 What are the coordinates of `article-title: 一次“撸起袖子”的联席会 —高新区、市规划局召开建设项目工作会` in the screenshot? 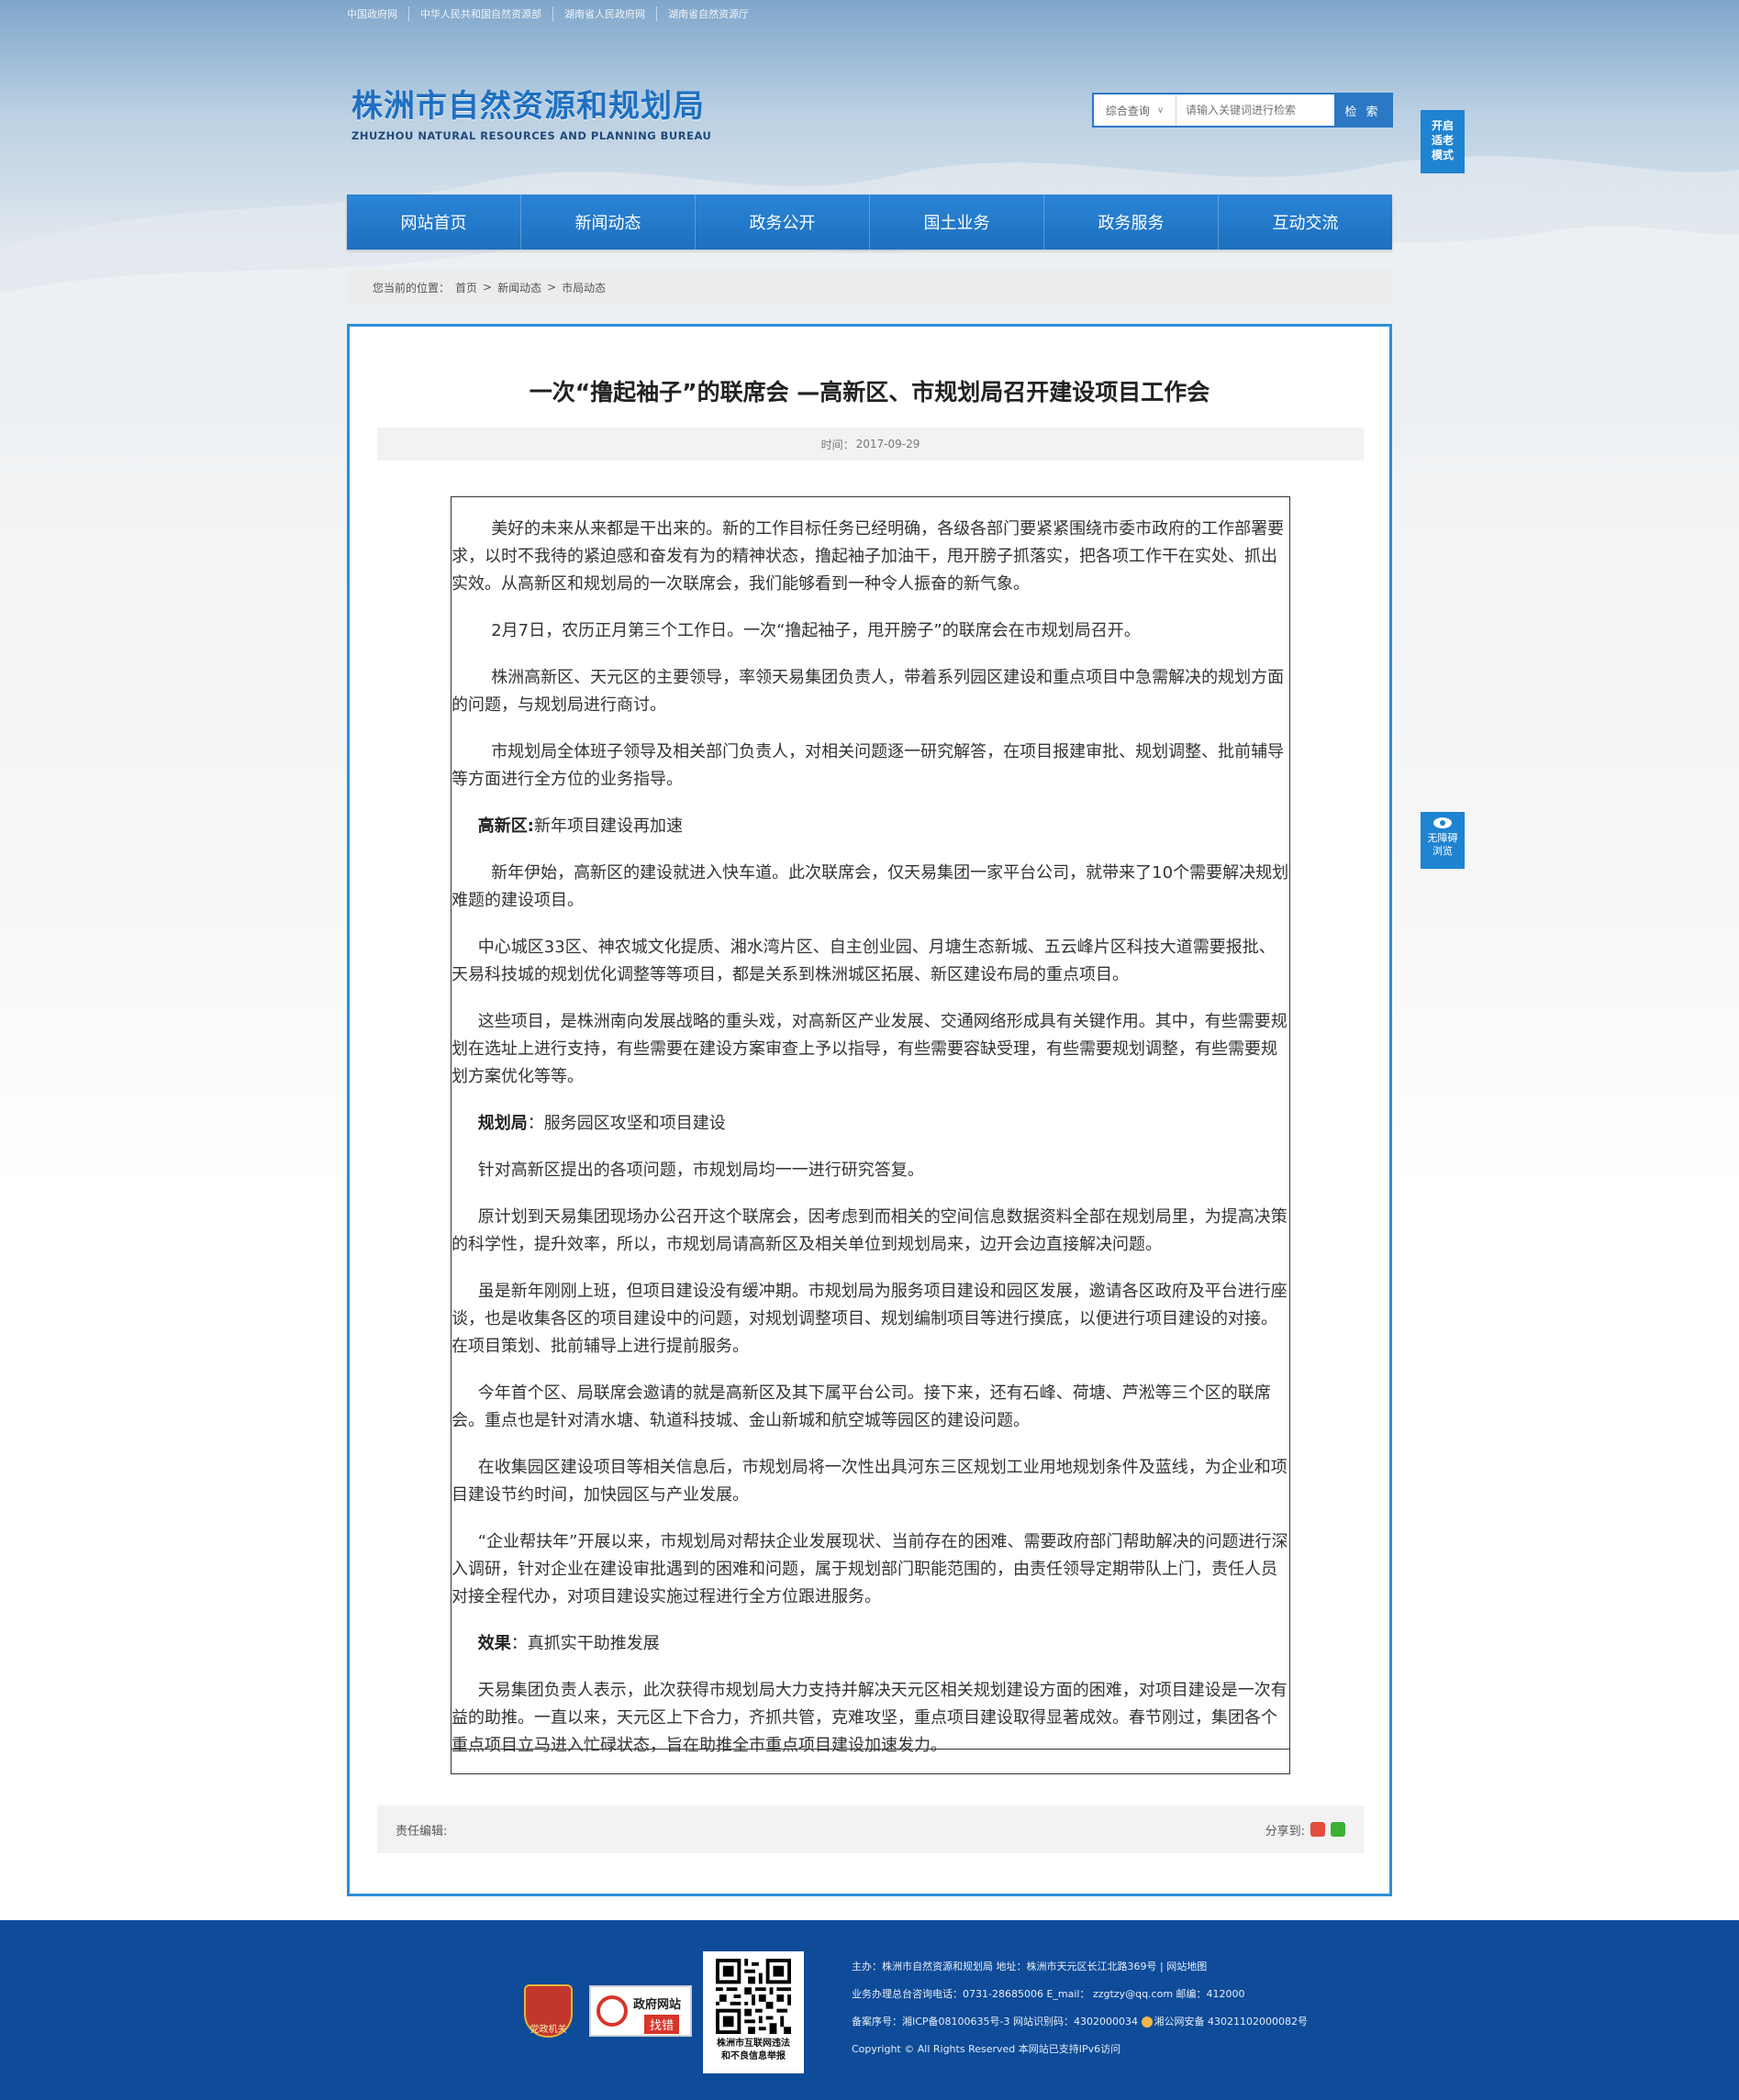 It's located at (870, 393).